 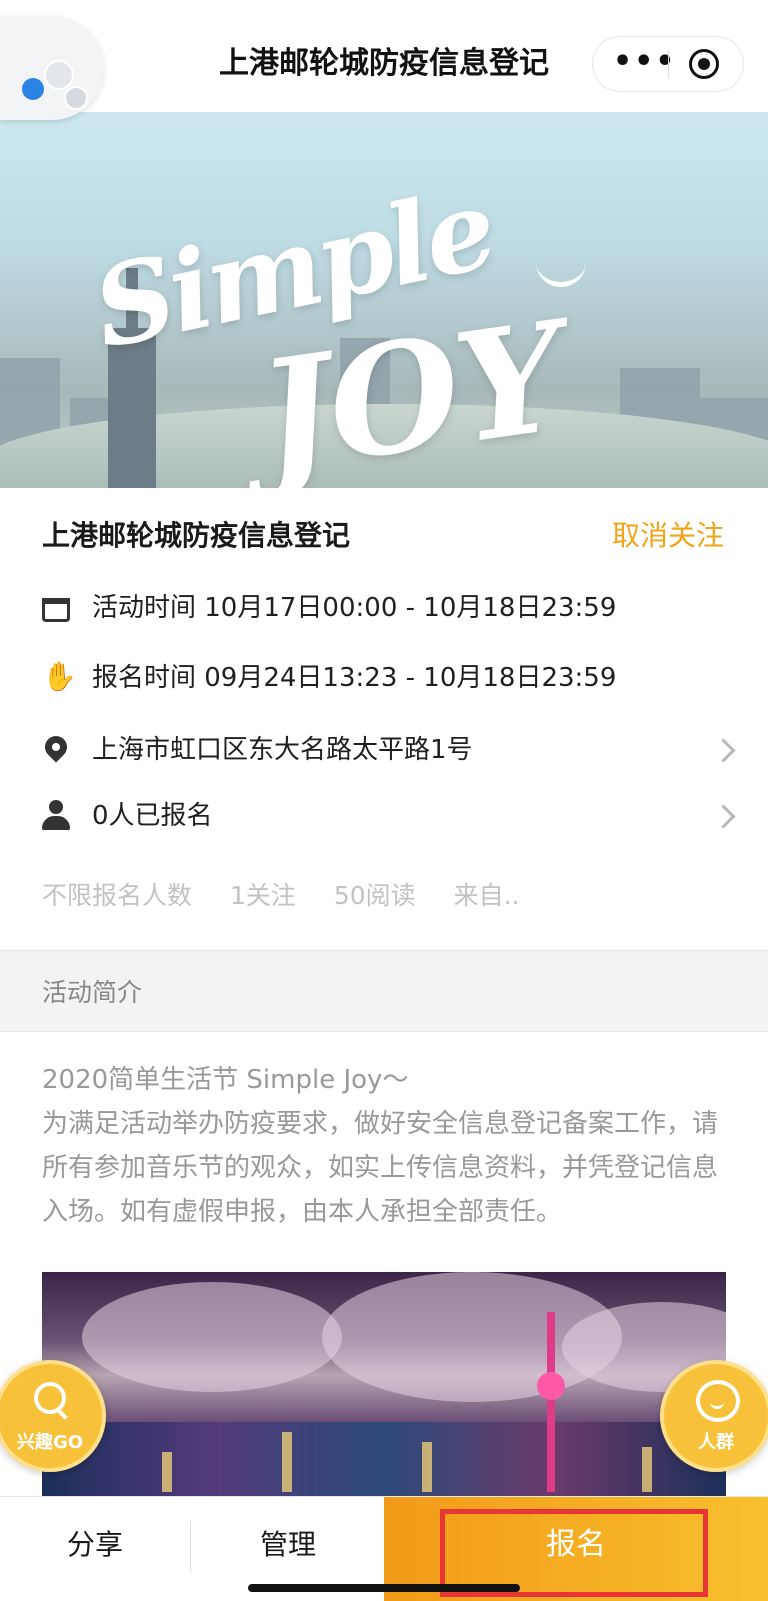 What do you see at coordinates (262, 895) in the screenshot?
I see `stat-follows: 1关注` at bounding box center [262, 895].